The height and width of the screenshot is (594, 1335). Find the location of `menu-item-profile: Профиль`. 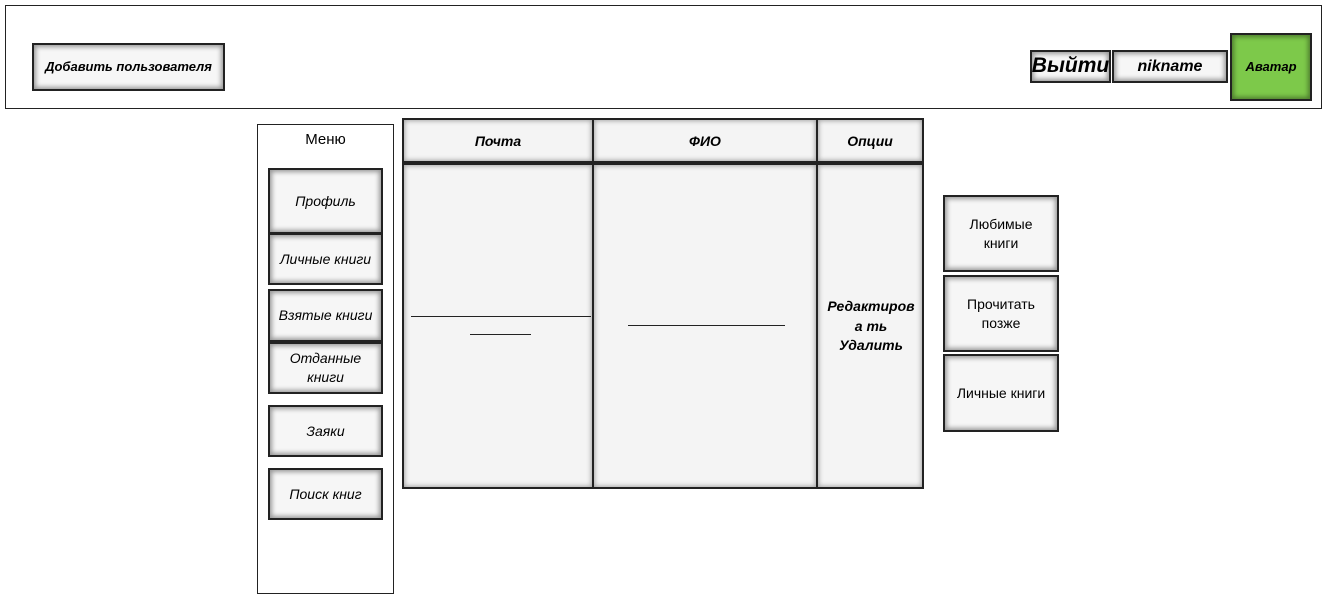

menu-item-profile: Профиль is located at coordinates (325, 201).